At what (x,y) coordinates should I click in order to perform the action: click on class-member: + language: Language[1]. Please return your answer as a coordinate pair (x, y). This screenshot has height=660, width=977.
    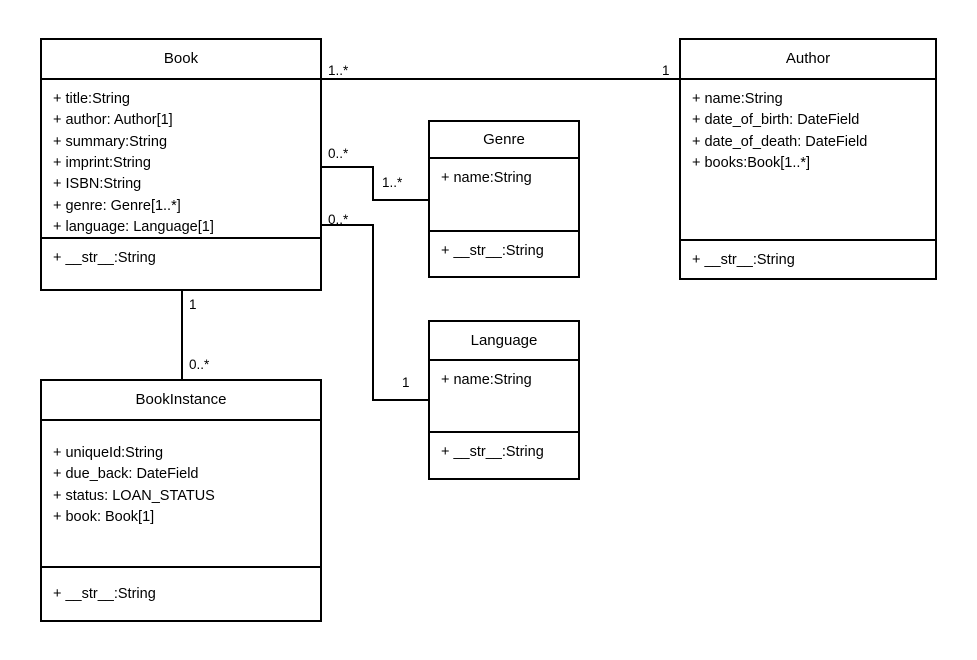
    Looking at the image, I should click on (133, 226).